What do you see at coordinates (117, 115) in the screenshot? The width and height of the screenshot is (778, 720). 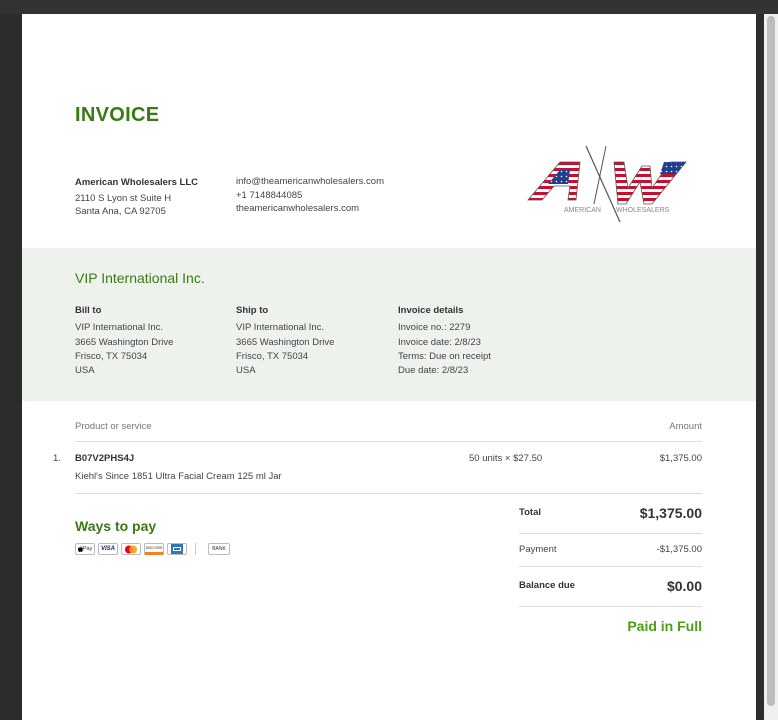 I see `invoice-title: INVOICE` at bounding box center [117, 115].